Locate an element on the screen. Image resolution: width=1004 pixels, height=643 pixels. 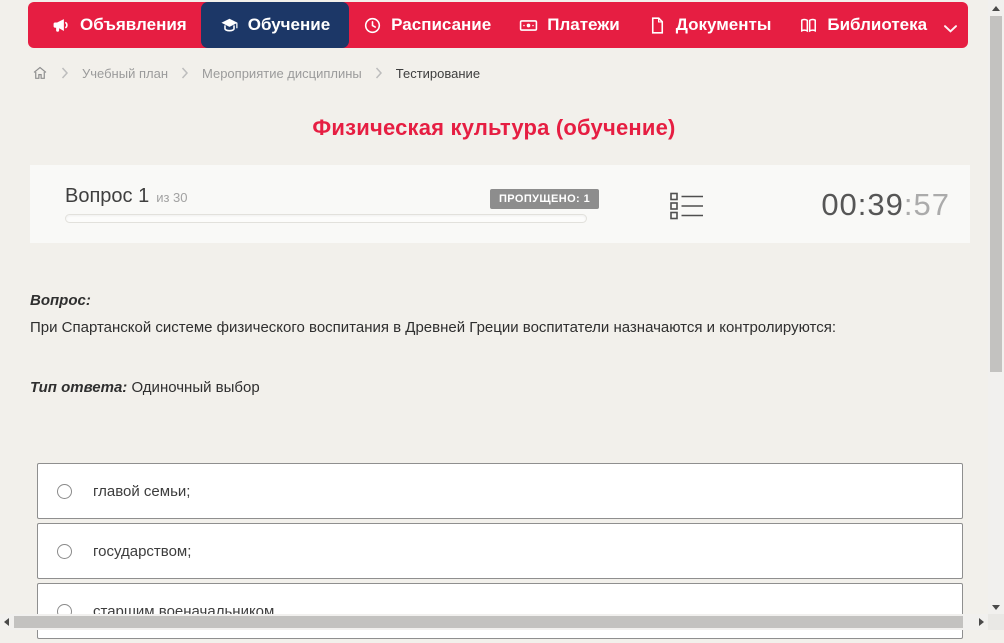
nav-item-label: Документы is located at coordinates (723, 24).